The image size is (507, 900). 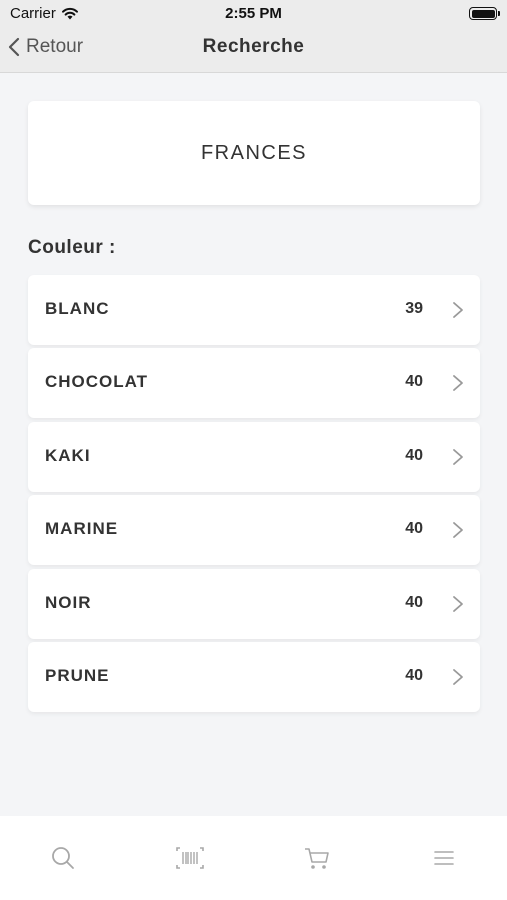 I want to click on tab-search, so click(x=63, y=858).